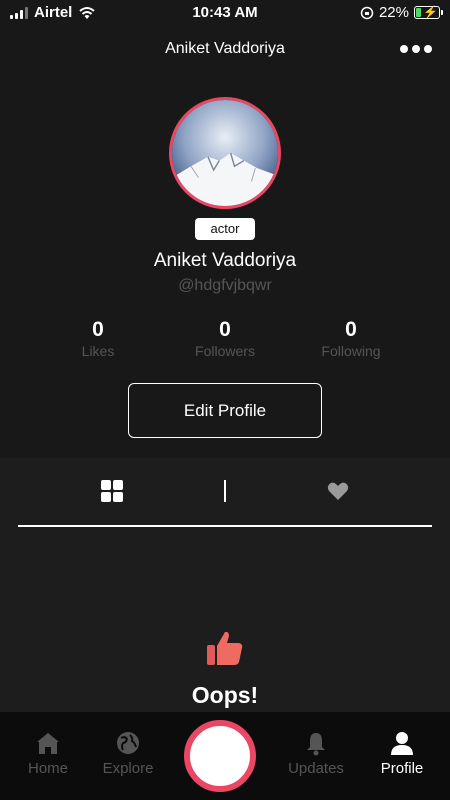  I want to click on header-title: Aniket Vaddoriya, so click(225, 48).